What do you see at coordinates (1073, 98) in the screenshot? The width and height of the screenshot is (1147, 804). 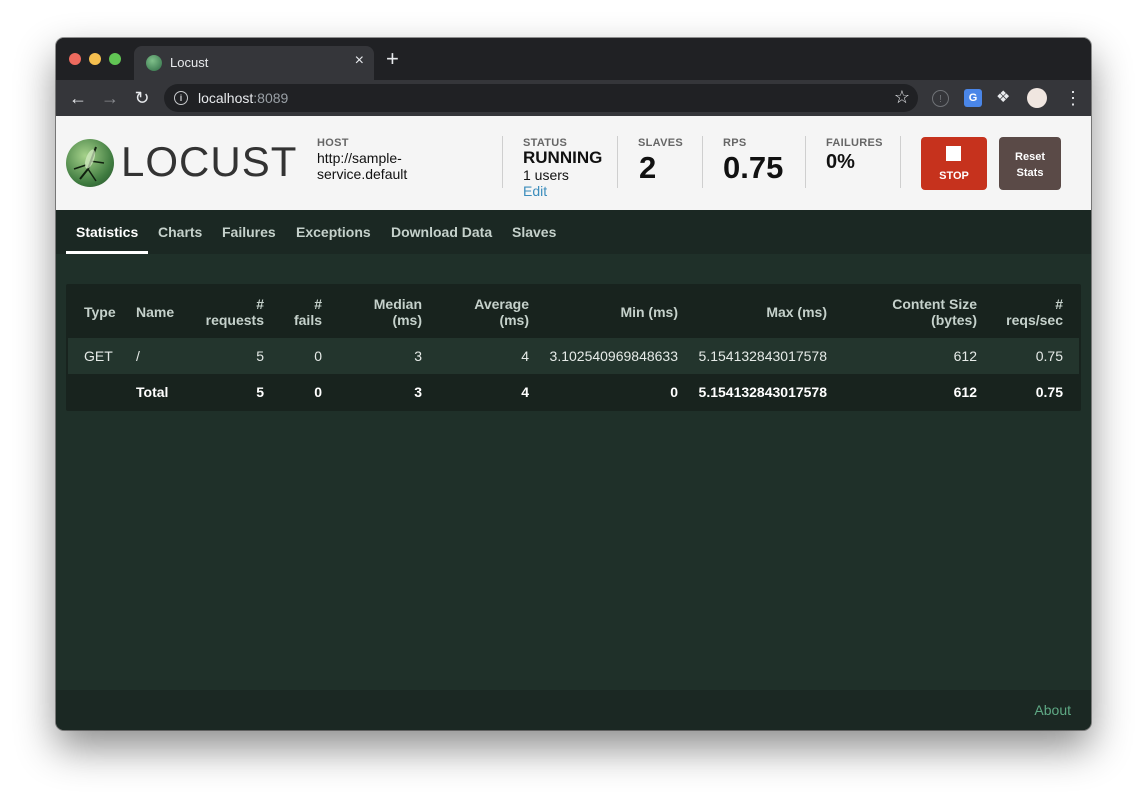 I see `menu-icon: ⋮` at bounding box center [1073, 98].